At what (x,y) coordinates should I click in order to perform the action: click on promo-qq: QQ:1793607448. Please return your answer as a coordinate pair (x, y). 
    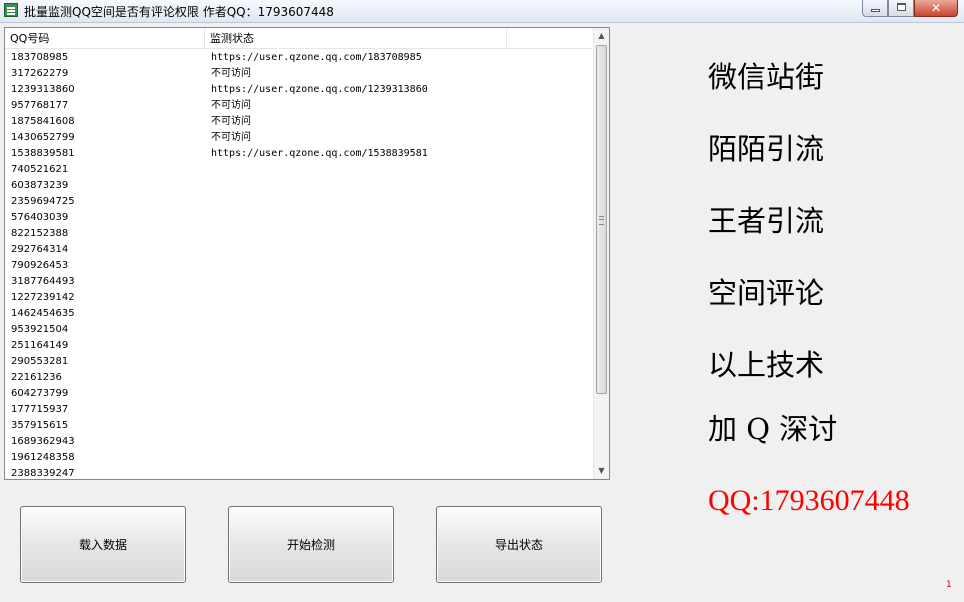
    Looking at the image, I should click on (809, 500).